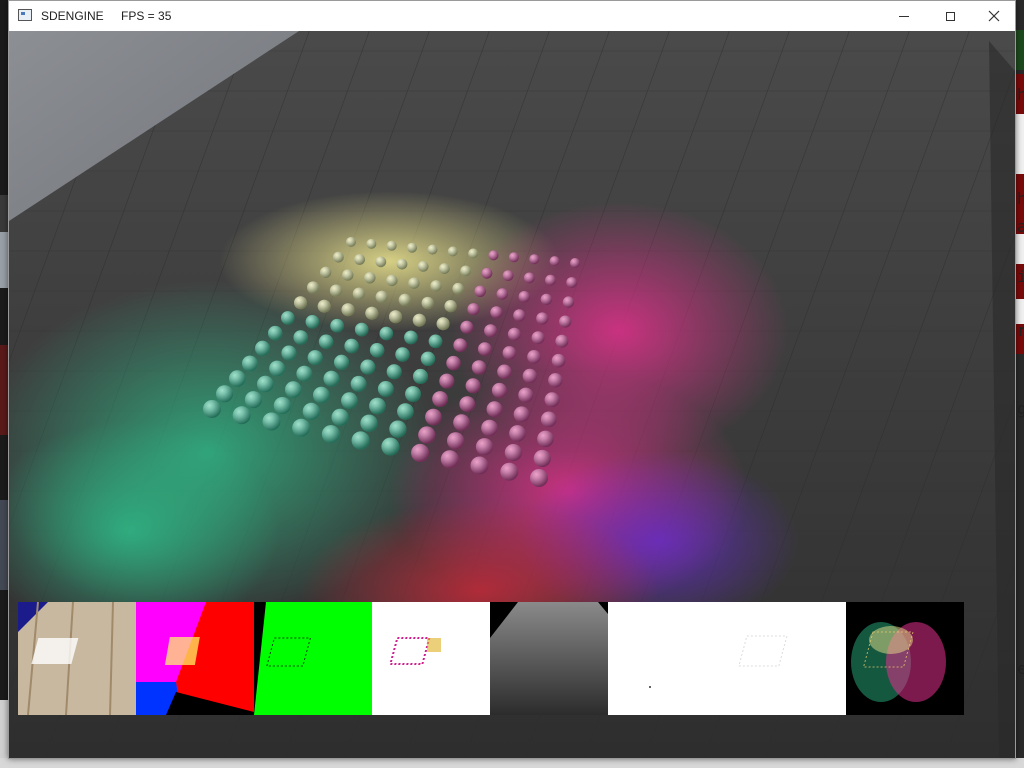 The width and height of the screenshot is (1024, 768). Describe the element at coordinates (904, 16) in the screenshot. I see `minimize-button` at that location.